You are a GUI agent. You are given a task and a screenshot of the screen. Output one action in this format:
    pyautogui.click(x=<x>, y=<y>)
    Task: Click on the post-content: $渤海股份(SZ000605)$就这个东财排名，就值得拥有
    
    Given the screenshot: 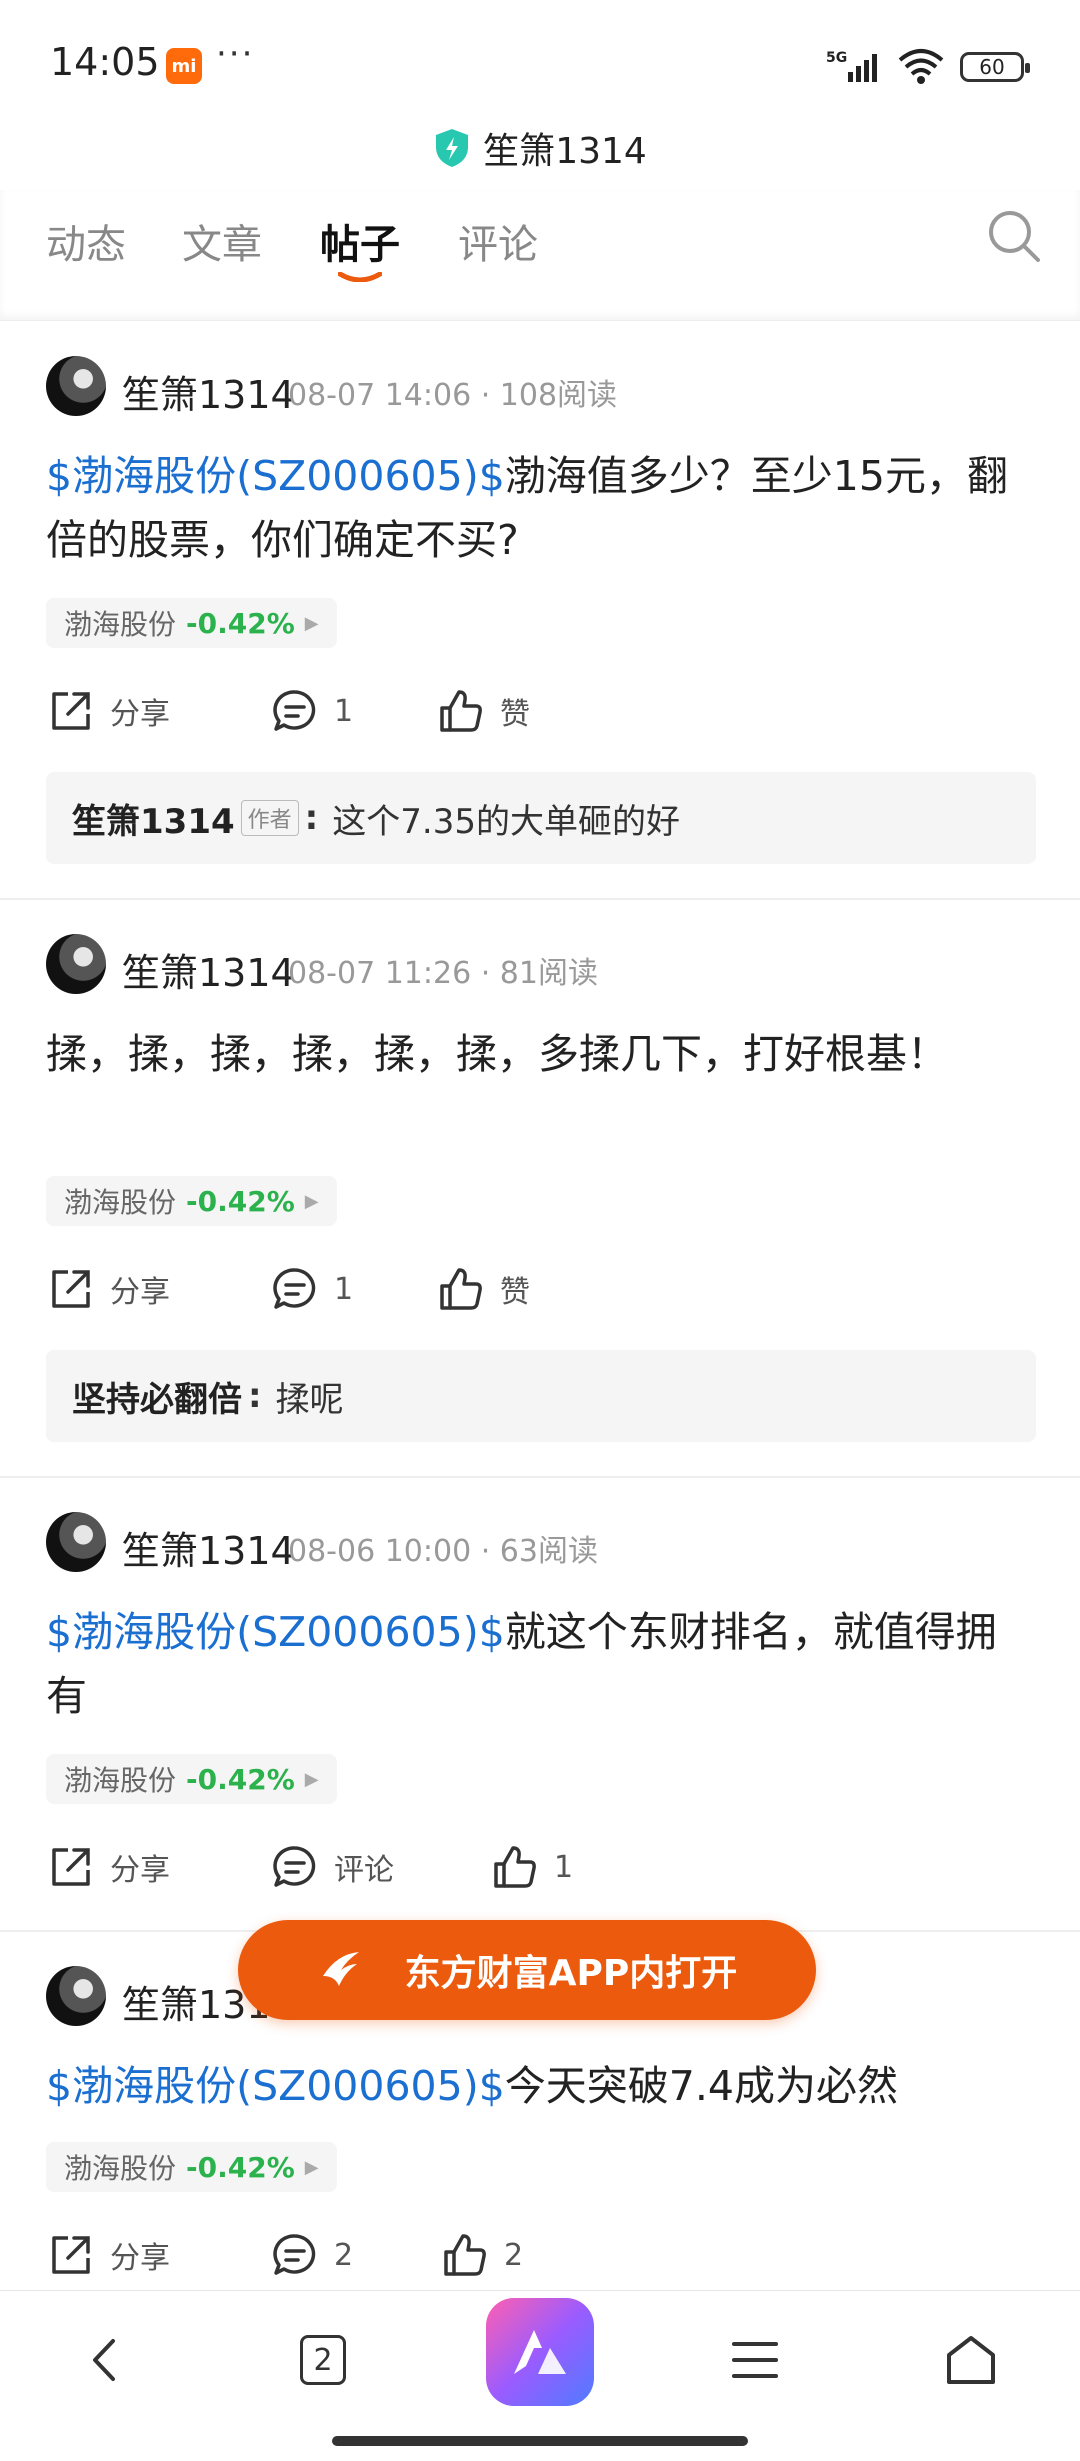 What is the action you would take?
    pyautogui.click(x=541, y=1664)
    